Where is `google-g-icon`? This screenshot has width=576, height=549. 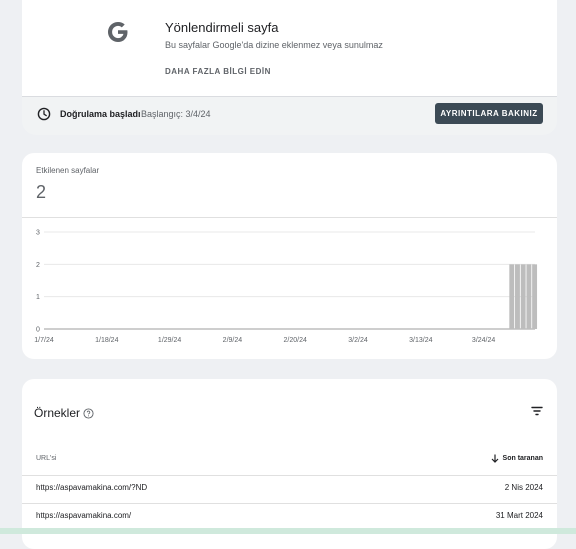
google-g-icon is located at coordinates (118, 32).